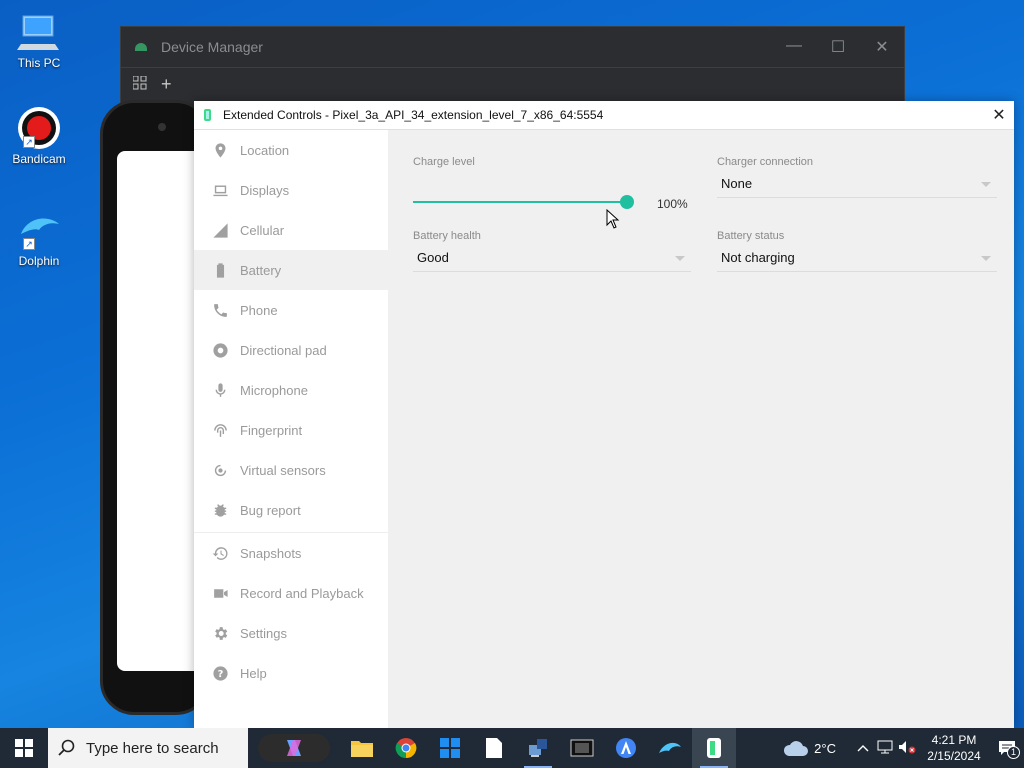  What do you see at coordinates (220, 310) in the screenshot?
I see `phone-icon` at bounding box center [220, 310].